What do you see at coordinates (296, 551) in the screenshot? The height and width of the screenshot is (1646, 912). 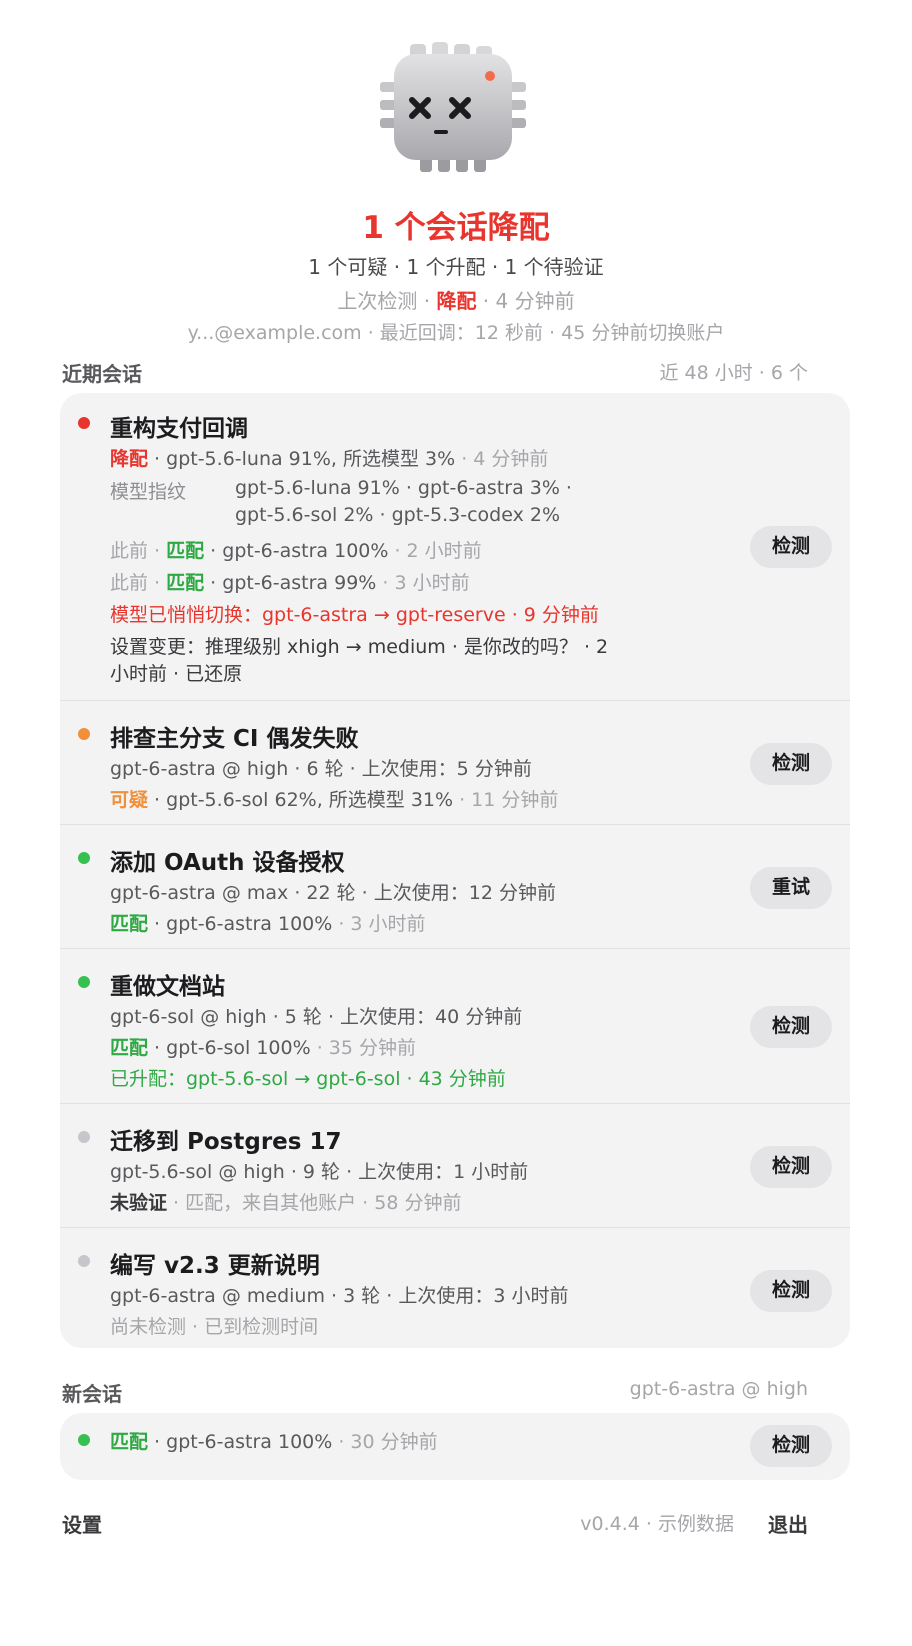 I see `previous-check-1: 此前 · 匹配 · gpt-6-astra 100% · 2 小时前` at bounding box center [296, 551].